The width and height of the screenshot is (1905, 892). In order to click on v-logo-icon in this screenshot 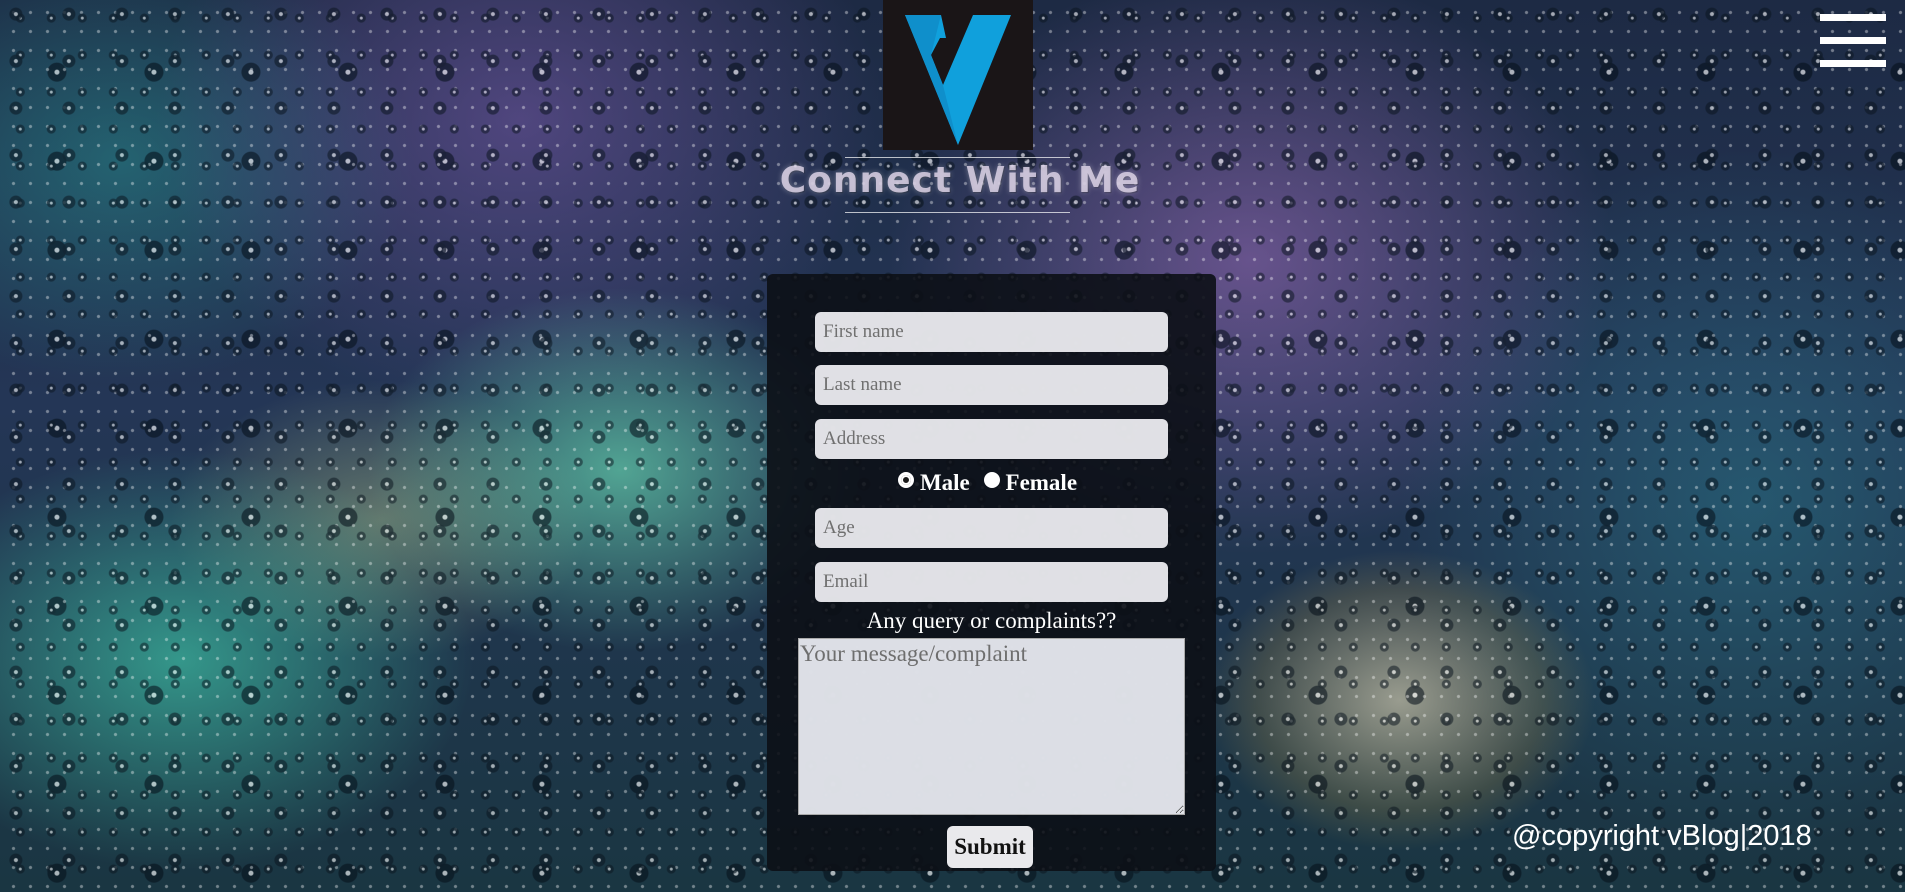, I will do `click(958, 80)`.